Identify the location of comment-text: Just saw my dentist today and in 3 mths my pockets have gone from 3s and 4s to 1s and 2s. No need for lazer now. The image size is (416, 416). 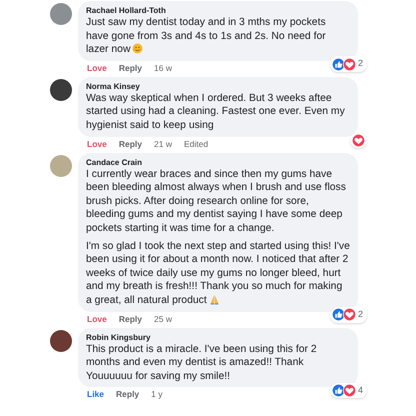
(206, 36).